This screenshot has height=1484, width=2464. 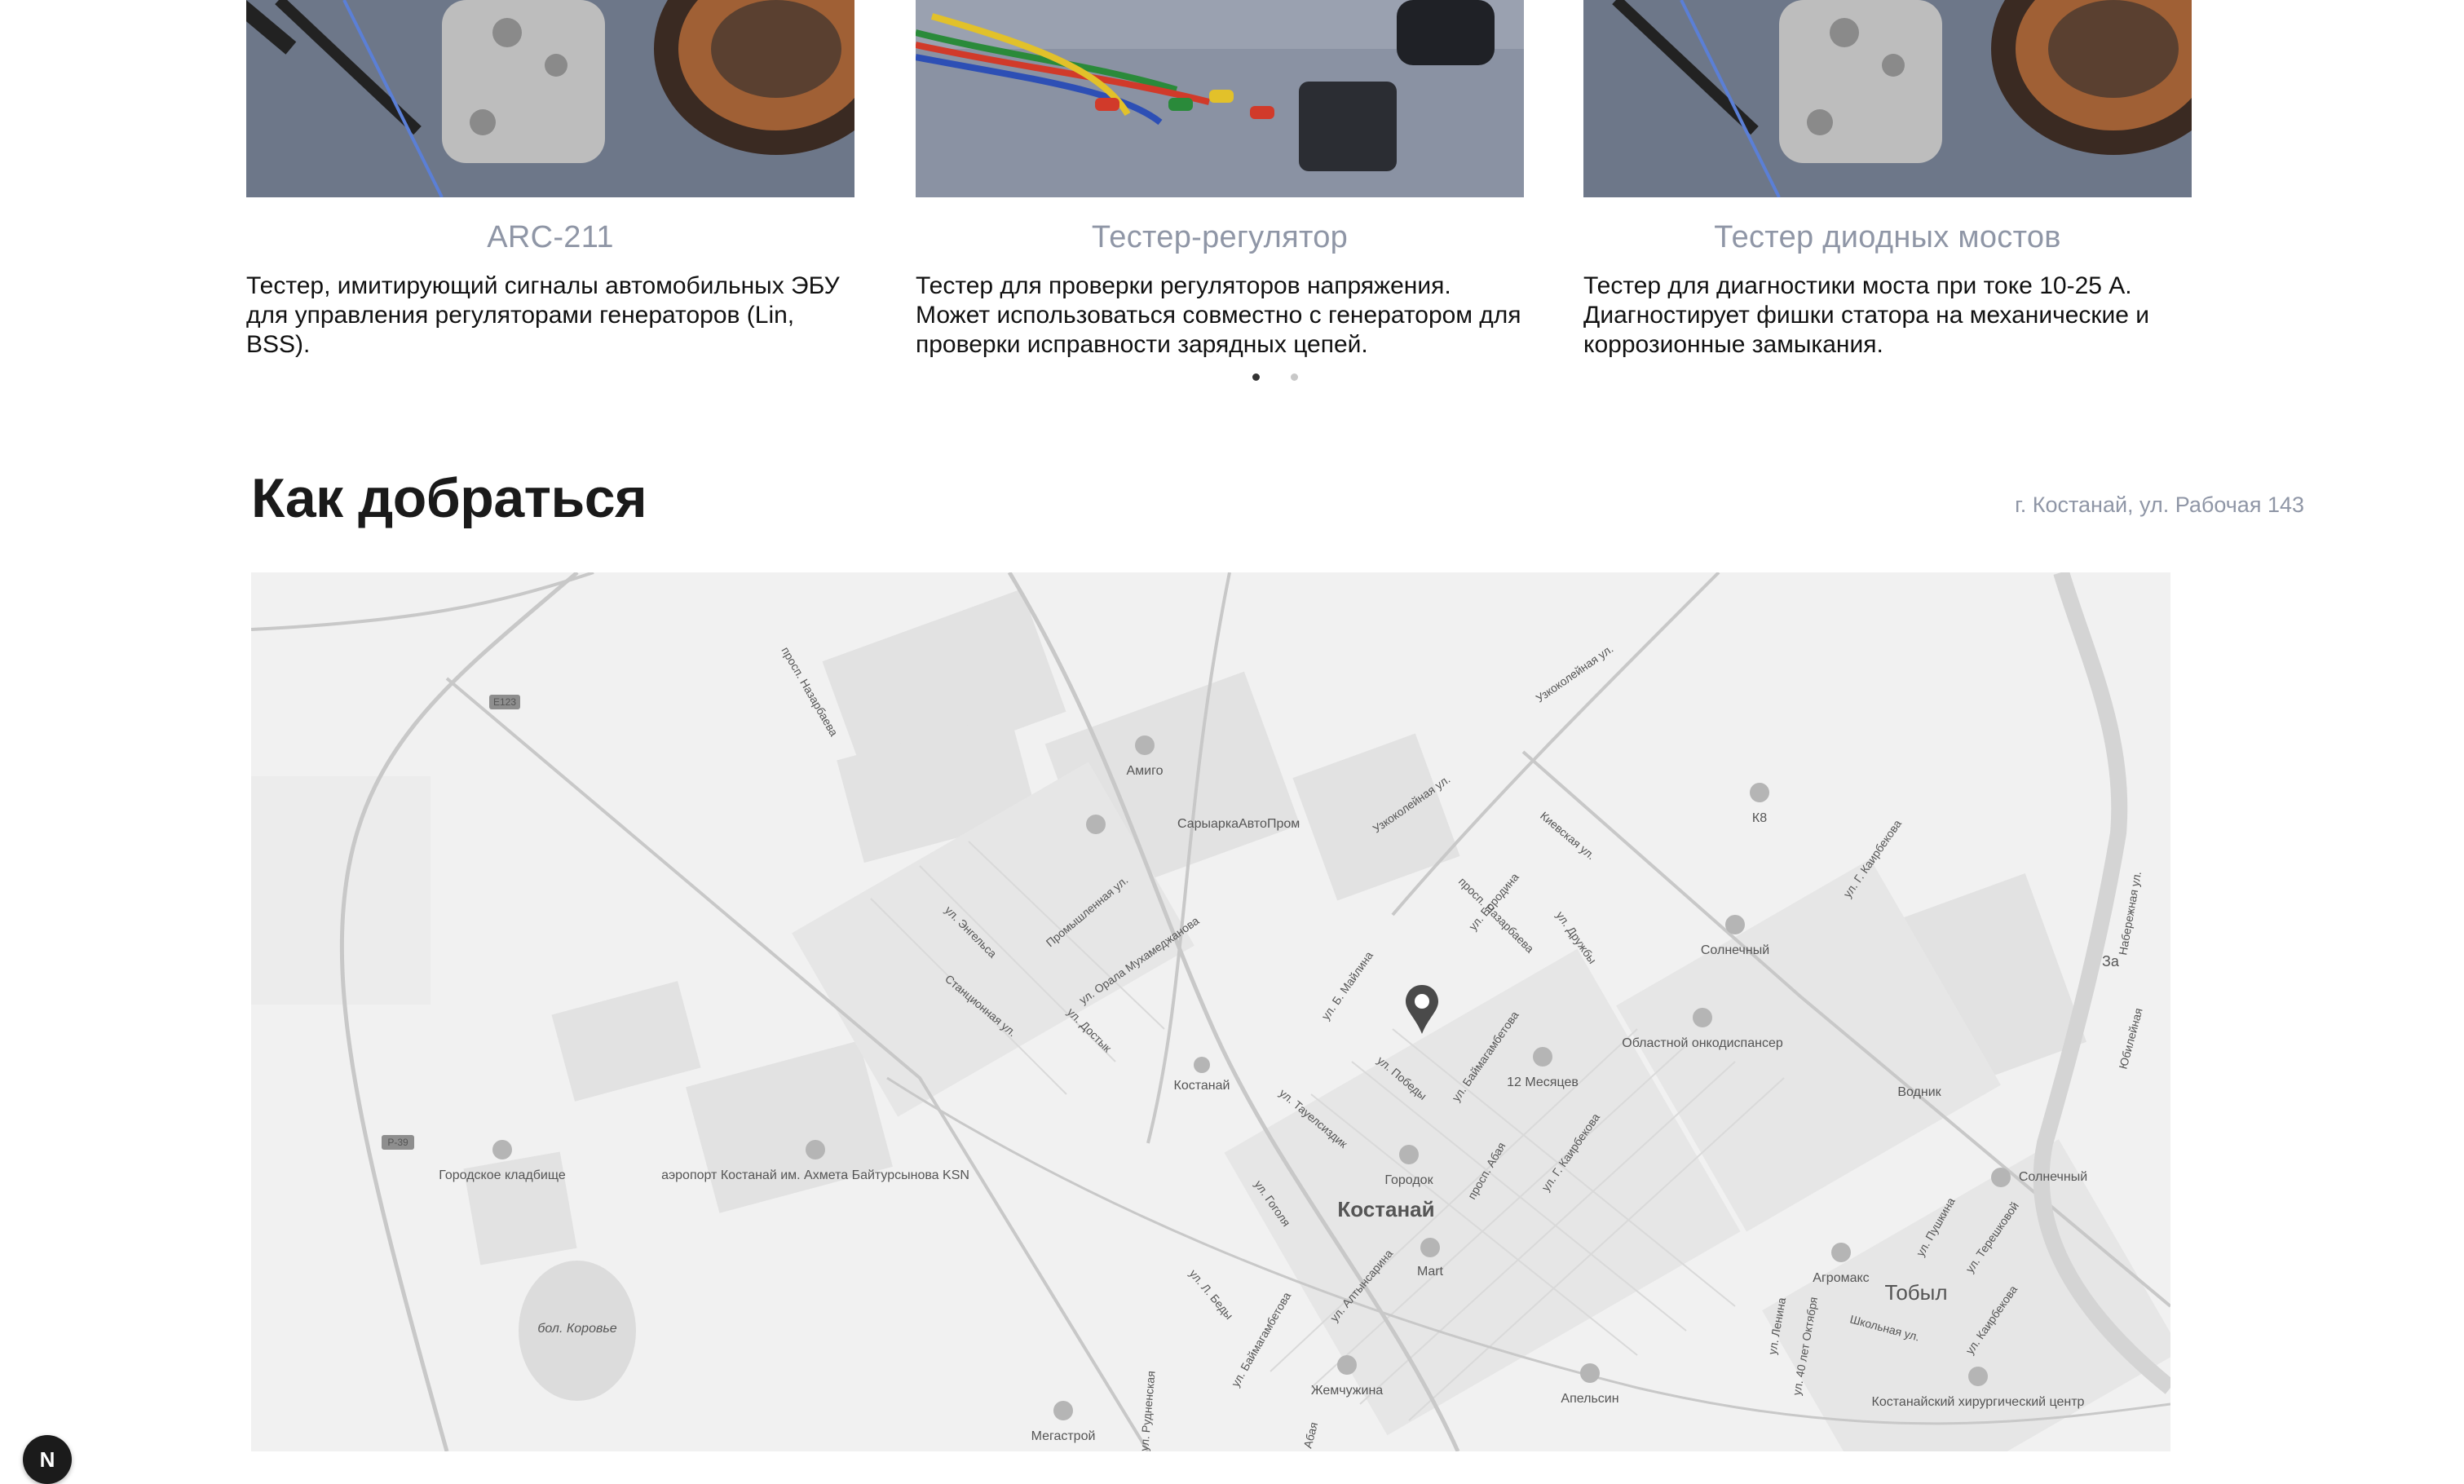 What do you see at coordinates (397, 1142) in the screenshot?
I see `road-shield-p39: P-39` at bounding box center [397, 1142].